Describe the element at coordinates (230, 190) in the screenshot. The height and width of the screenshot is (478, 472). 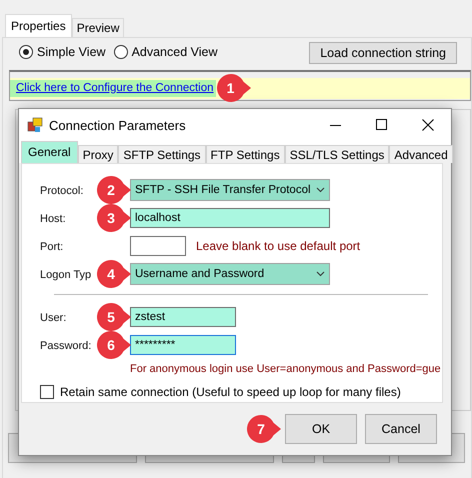
I see `dropdown: SFTP - SSH File Transfer Protocol` at that location.